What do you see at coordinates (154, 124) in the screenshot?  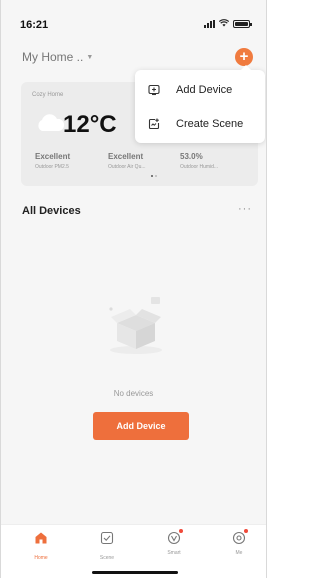 I see `create-scene-icon` at bounding box center [154, 124].